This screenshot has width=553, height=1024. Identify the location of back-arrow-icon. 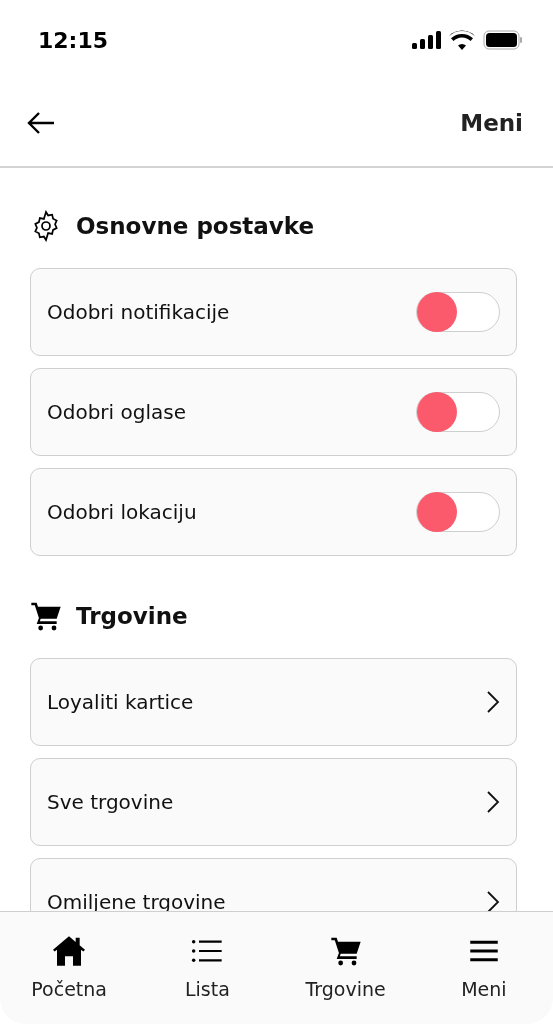
(41, 123).